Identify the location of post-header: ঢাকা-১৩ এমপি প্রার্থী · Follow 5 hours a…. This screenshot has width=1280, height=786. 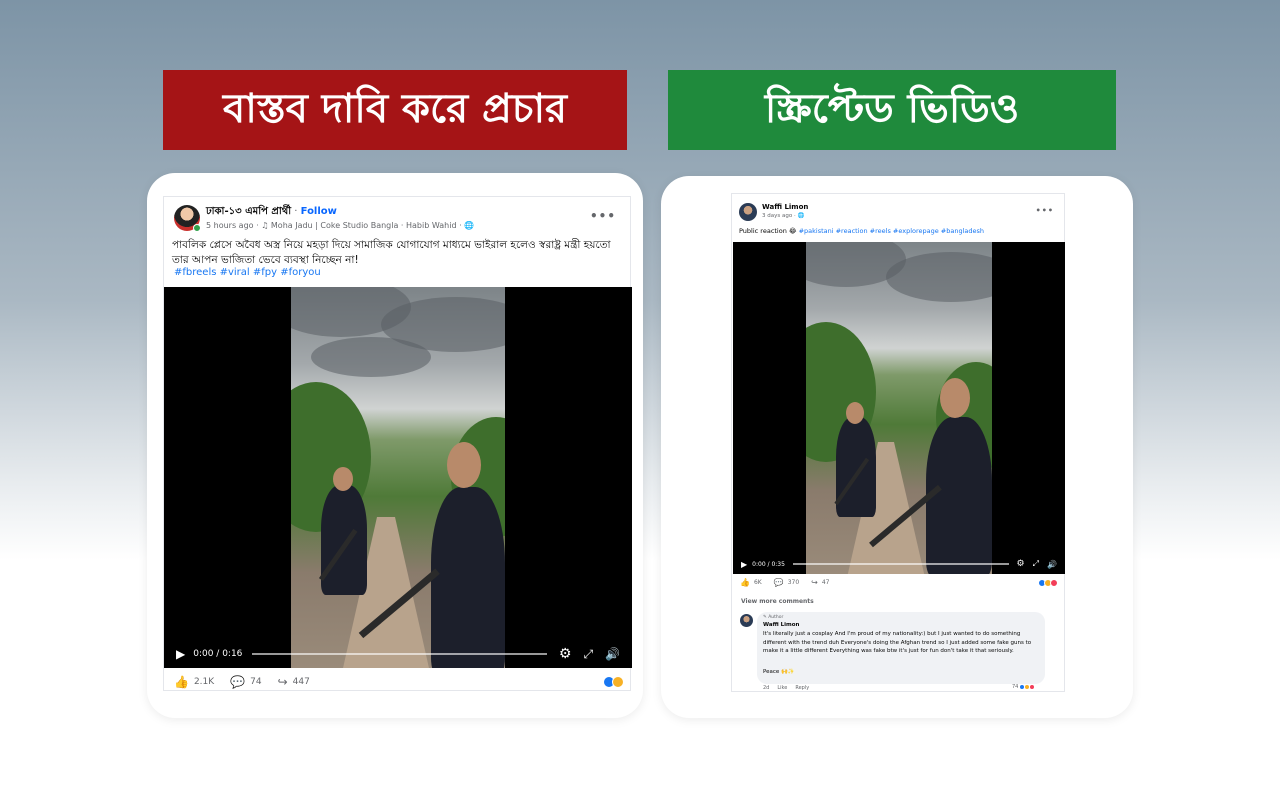
(324, 218).